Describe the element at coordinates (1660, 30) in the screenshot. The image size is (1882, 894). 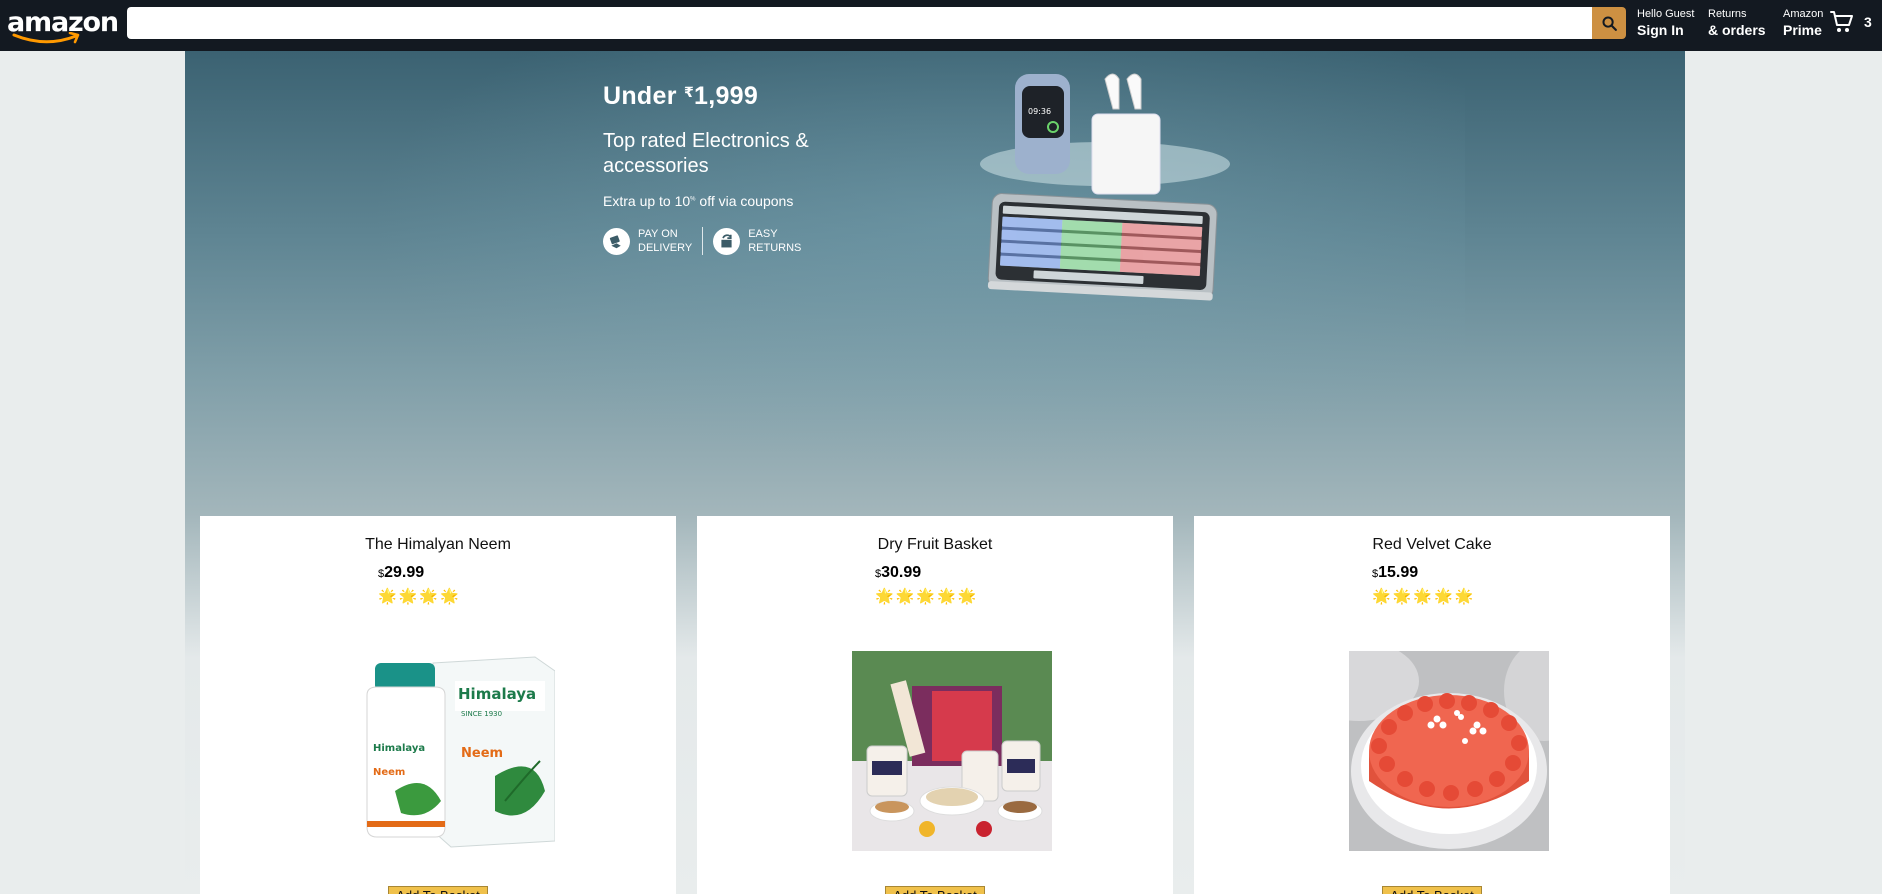
I see `sign-in-text: Sign In` at that location.